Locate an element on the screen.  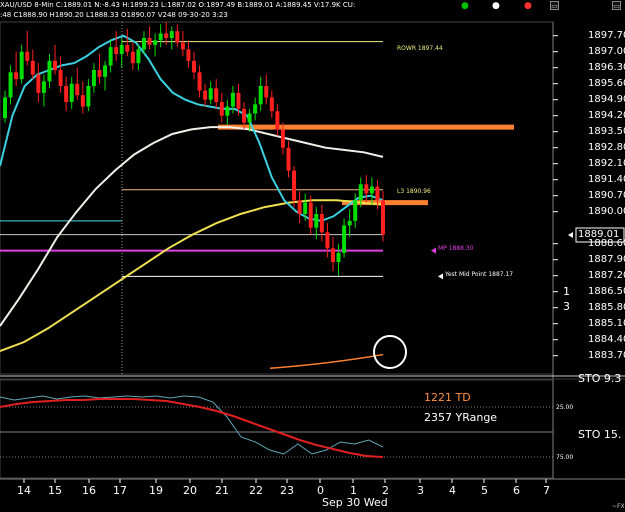
time-axis-label: 14 is located at coordinates (24, 490).